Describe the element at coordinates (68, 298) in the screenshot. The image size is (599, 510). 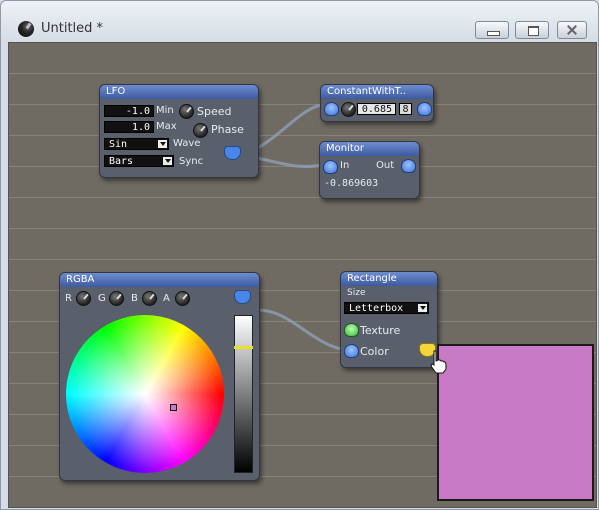
I see `rgba-r-label: R` at that location.